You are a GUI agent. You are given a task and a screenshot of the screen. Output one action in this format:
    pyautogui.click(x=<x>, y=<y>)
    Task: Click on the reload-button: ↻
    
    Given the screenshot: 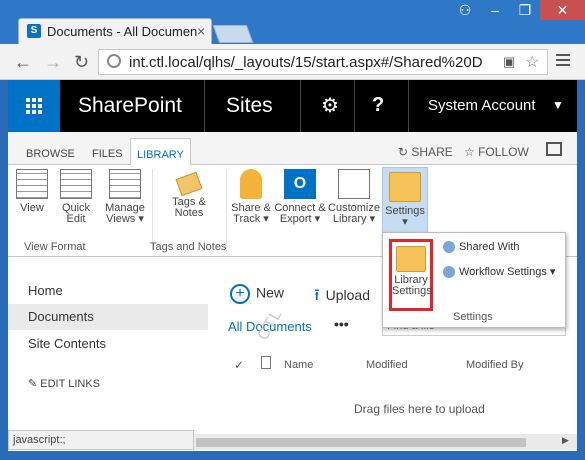 What is the action you would take?
    pyautogui.click(x=81, y=62)
    